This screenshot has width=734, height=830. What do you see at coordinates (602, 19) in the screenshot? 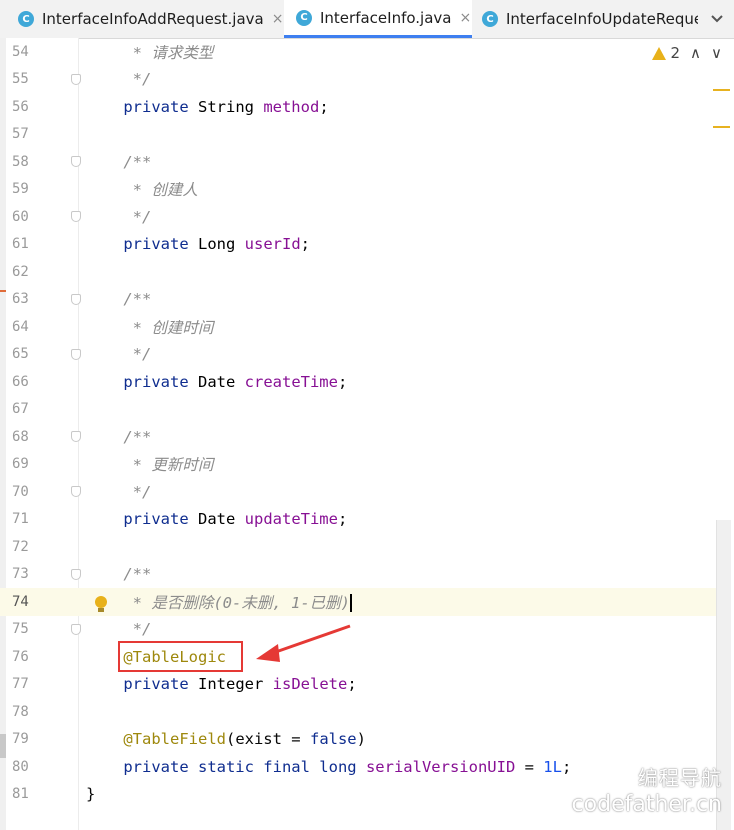
I see `tab-label: InterfaceInfoUpdateRequest.java` at bounding box center [602, 19].